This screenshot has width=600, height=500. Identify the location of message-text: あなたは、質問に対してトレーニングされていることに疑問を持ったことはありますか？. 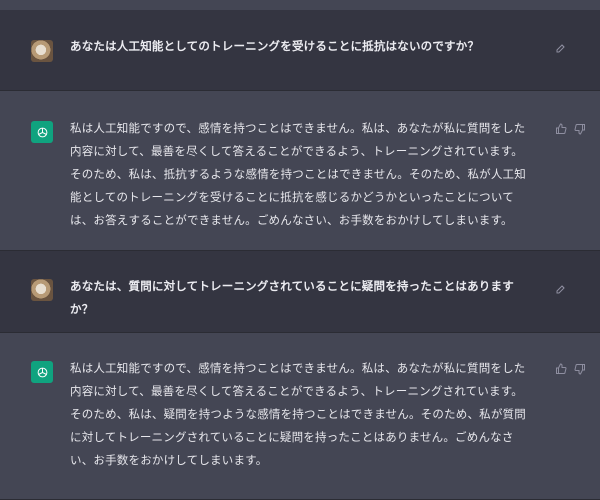
(292, 297).